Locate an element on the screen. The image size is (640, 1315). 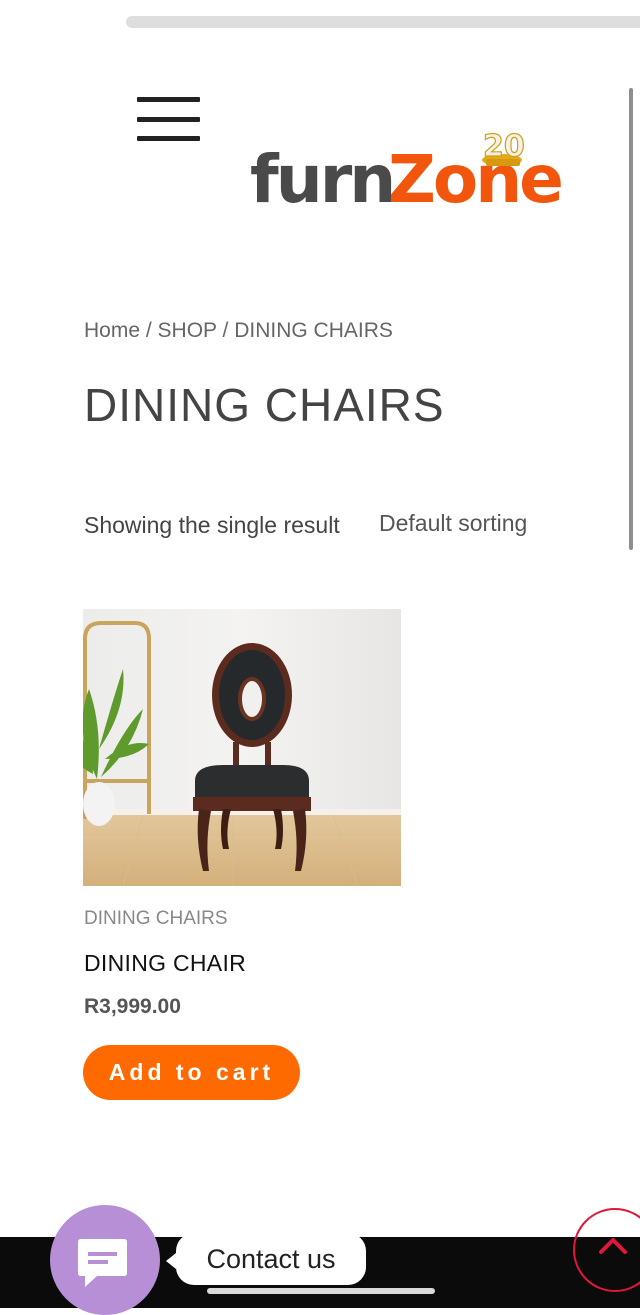
breadcrumb: Home / SHOP / DINING CHAIRS is located at coordinates (238, 331).